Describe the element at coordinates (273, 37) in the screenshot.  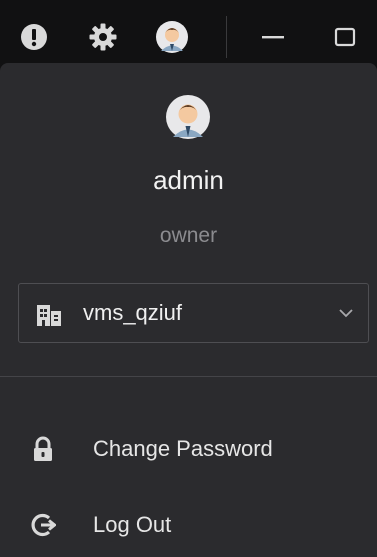
I see `minimize-icon` at that location.